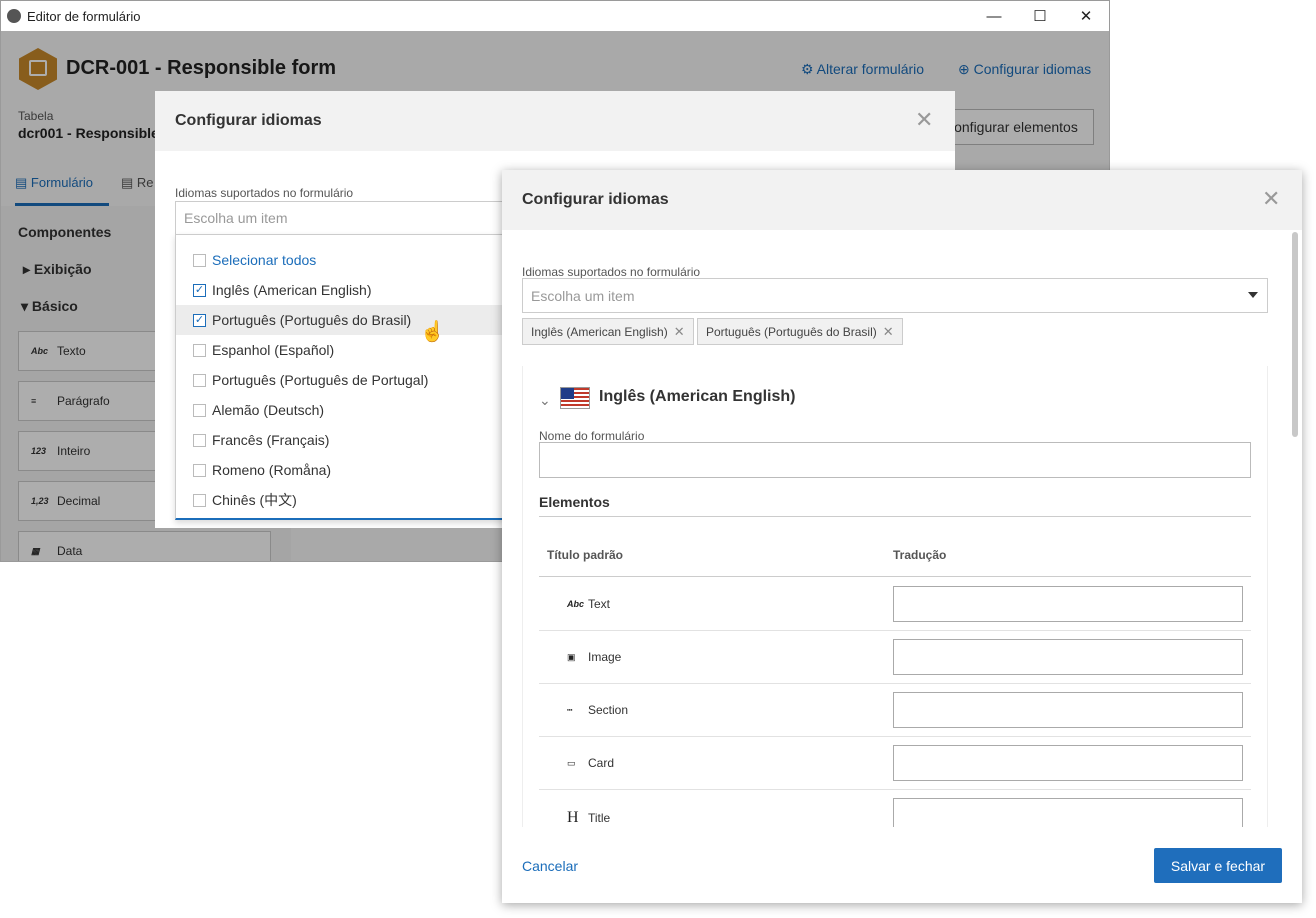 Image resolution: width=1316 pixels, height=918 pixels. What do you see at coordinates (340, 500) in the screenshot?
I see `option-chinese: Chinês (中文)` at bounding box center [340, 500].